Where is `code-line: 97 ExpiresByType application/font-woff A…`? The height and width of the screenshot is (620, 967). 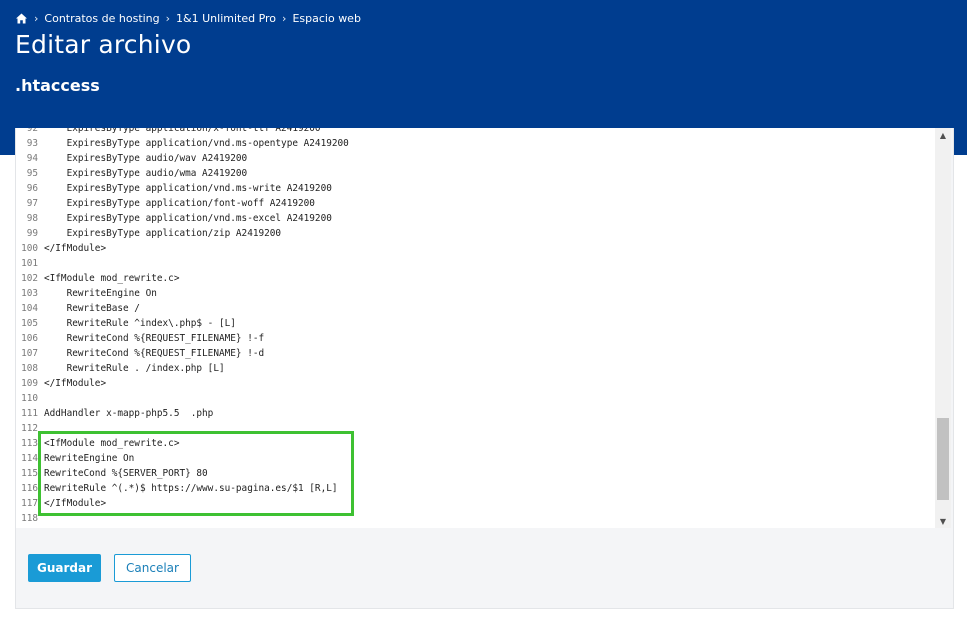 code-line: 97 ExpiresByType application/font-woff A… is located at coordinates (476, 203).